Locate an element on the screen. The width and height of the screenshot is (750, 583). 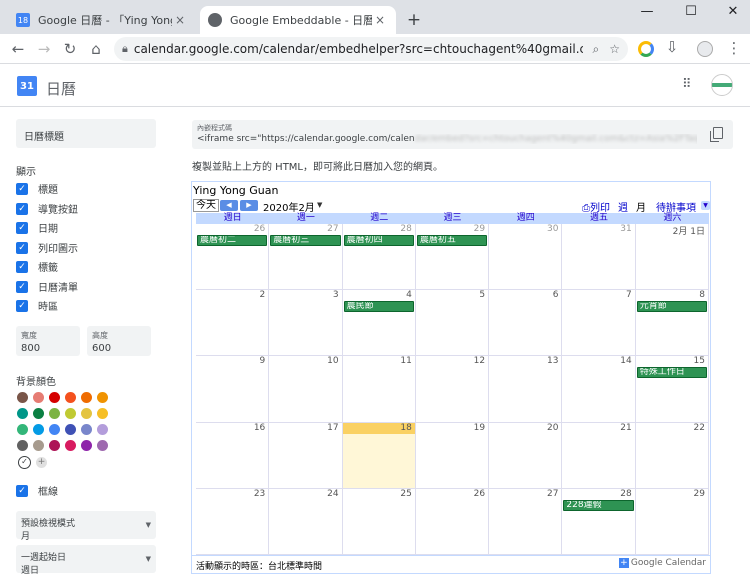
default-view-select: 預設檢視模式 月 ▼ is located at coordinates (86, 526).